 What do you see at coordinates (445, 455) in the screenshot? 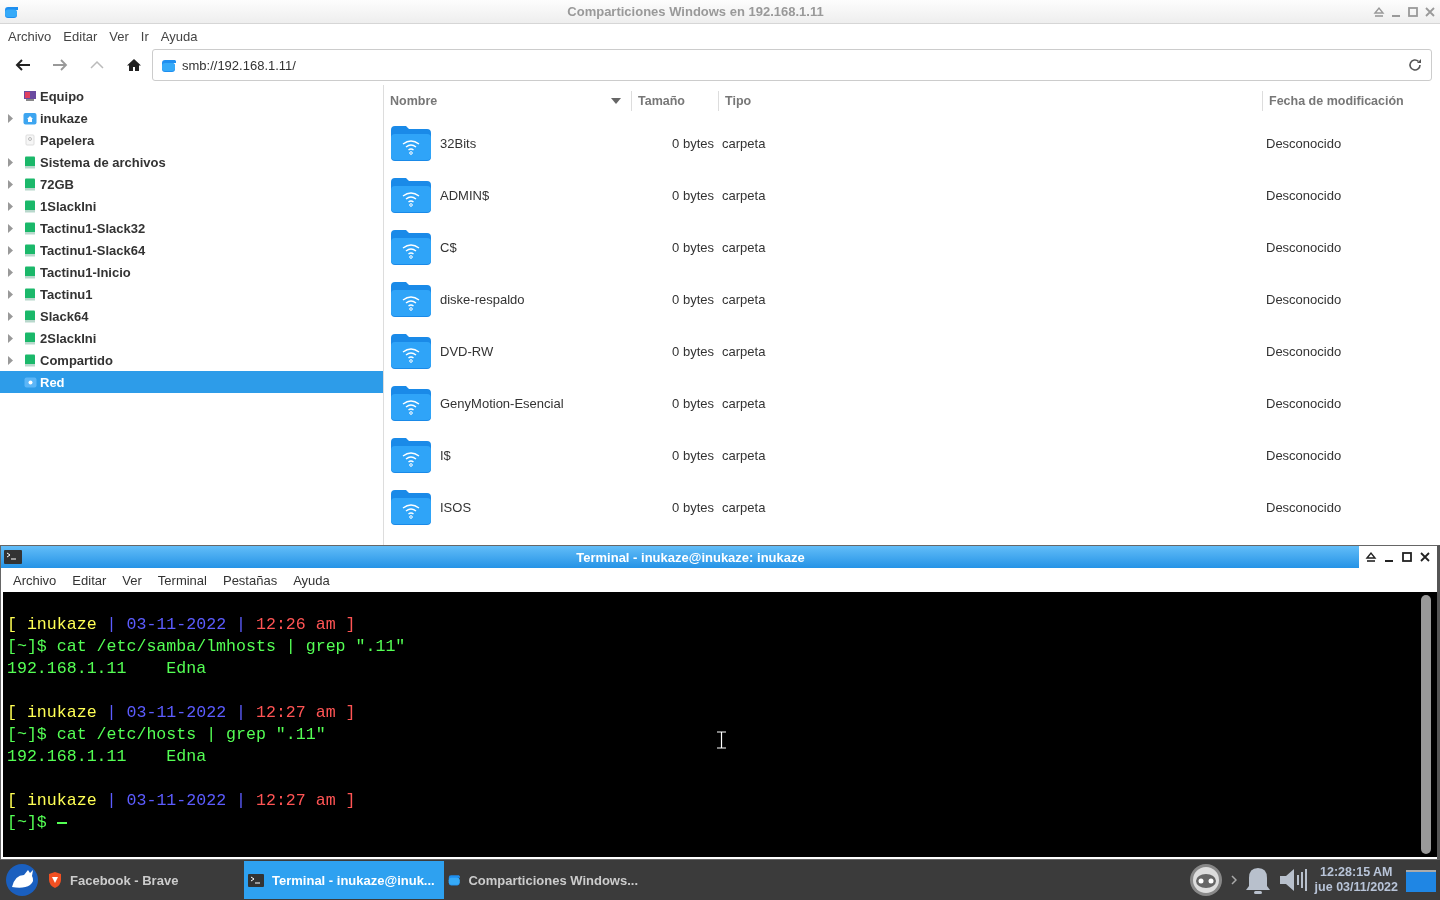
I see `file-name: I$` at bounding box center [445, 455].